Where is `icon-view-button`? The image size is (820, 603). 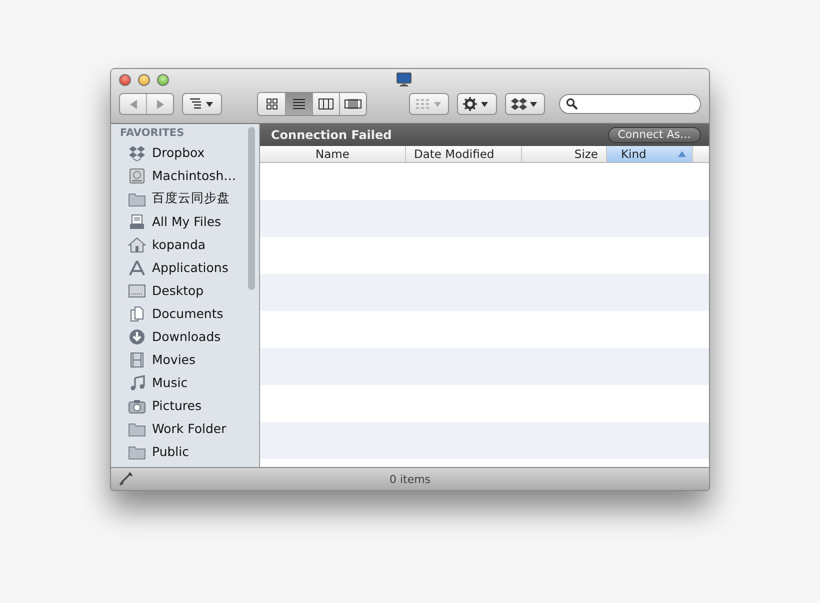
icon-view-button is located at coordinates (271, 104).